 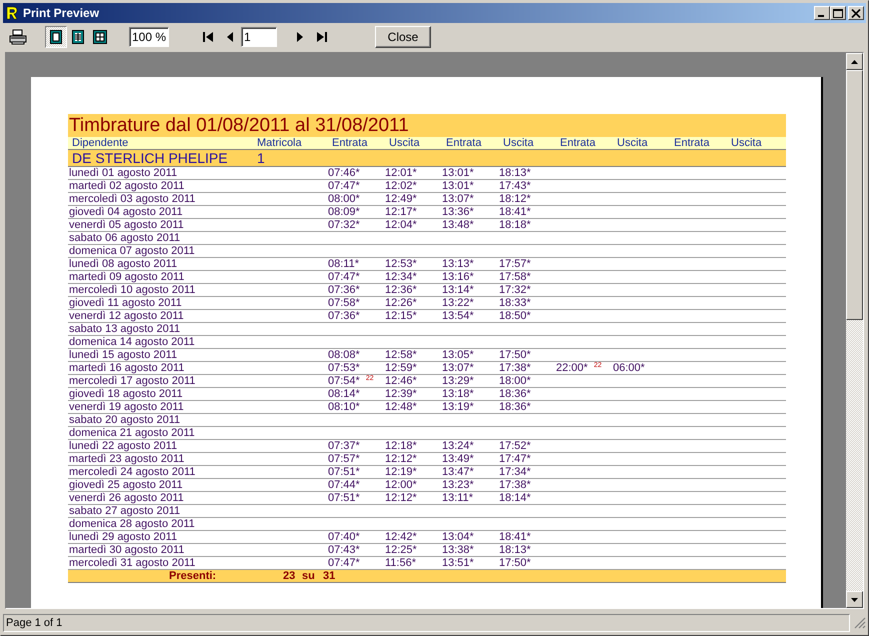 What do you see at coordinates (860, 623) in the screenshot?
I see `resize-grip-icon` at bounding box center [860, 623].